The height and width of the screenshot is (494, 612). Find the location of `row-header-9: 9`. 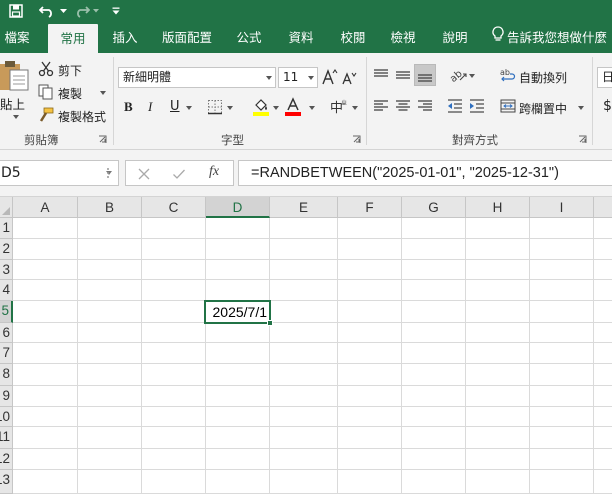

row-header-9: 9 is located at coordinates (6, 396).